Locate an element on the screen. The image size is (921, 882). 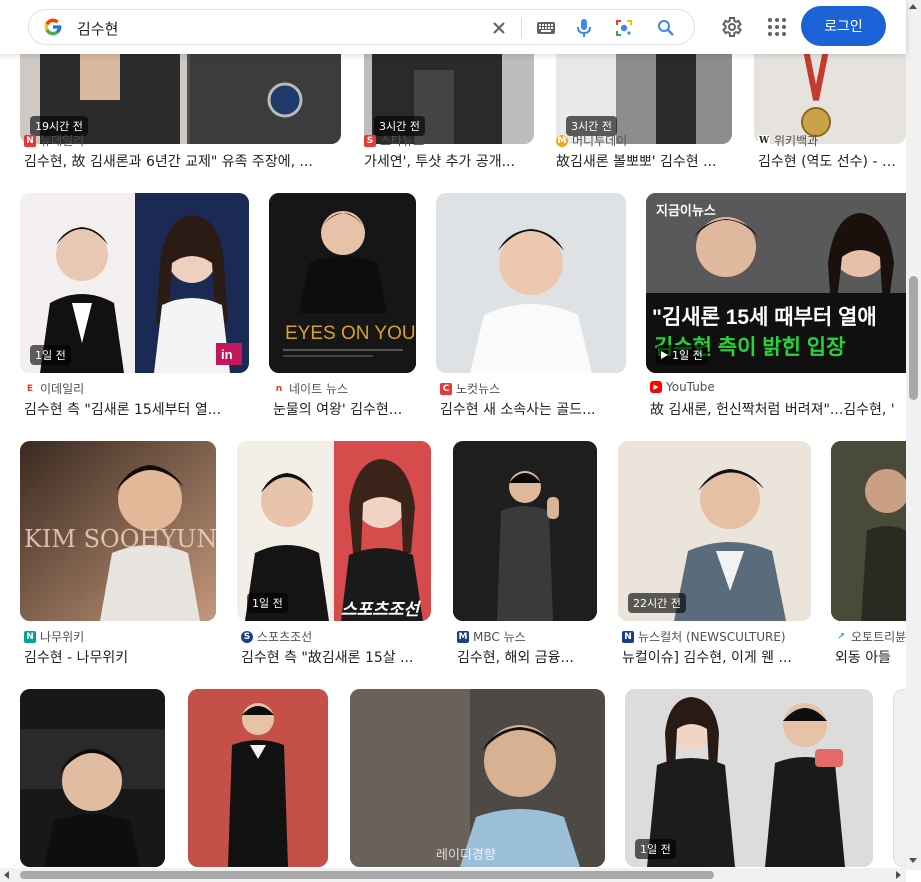
image-thumbnail: in 1일 전 is located at coordinates (134, 283).